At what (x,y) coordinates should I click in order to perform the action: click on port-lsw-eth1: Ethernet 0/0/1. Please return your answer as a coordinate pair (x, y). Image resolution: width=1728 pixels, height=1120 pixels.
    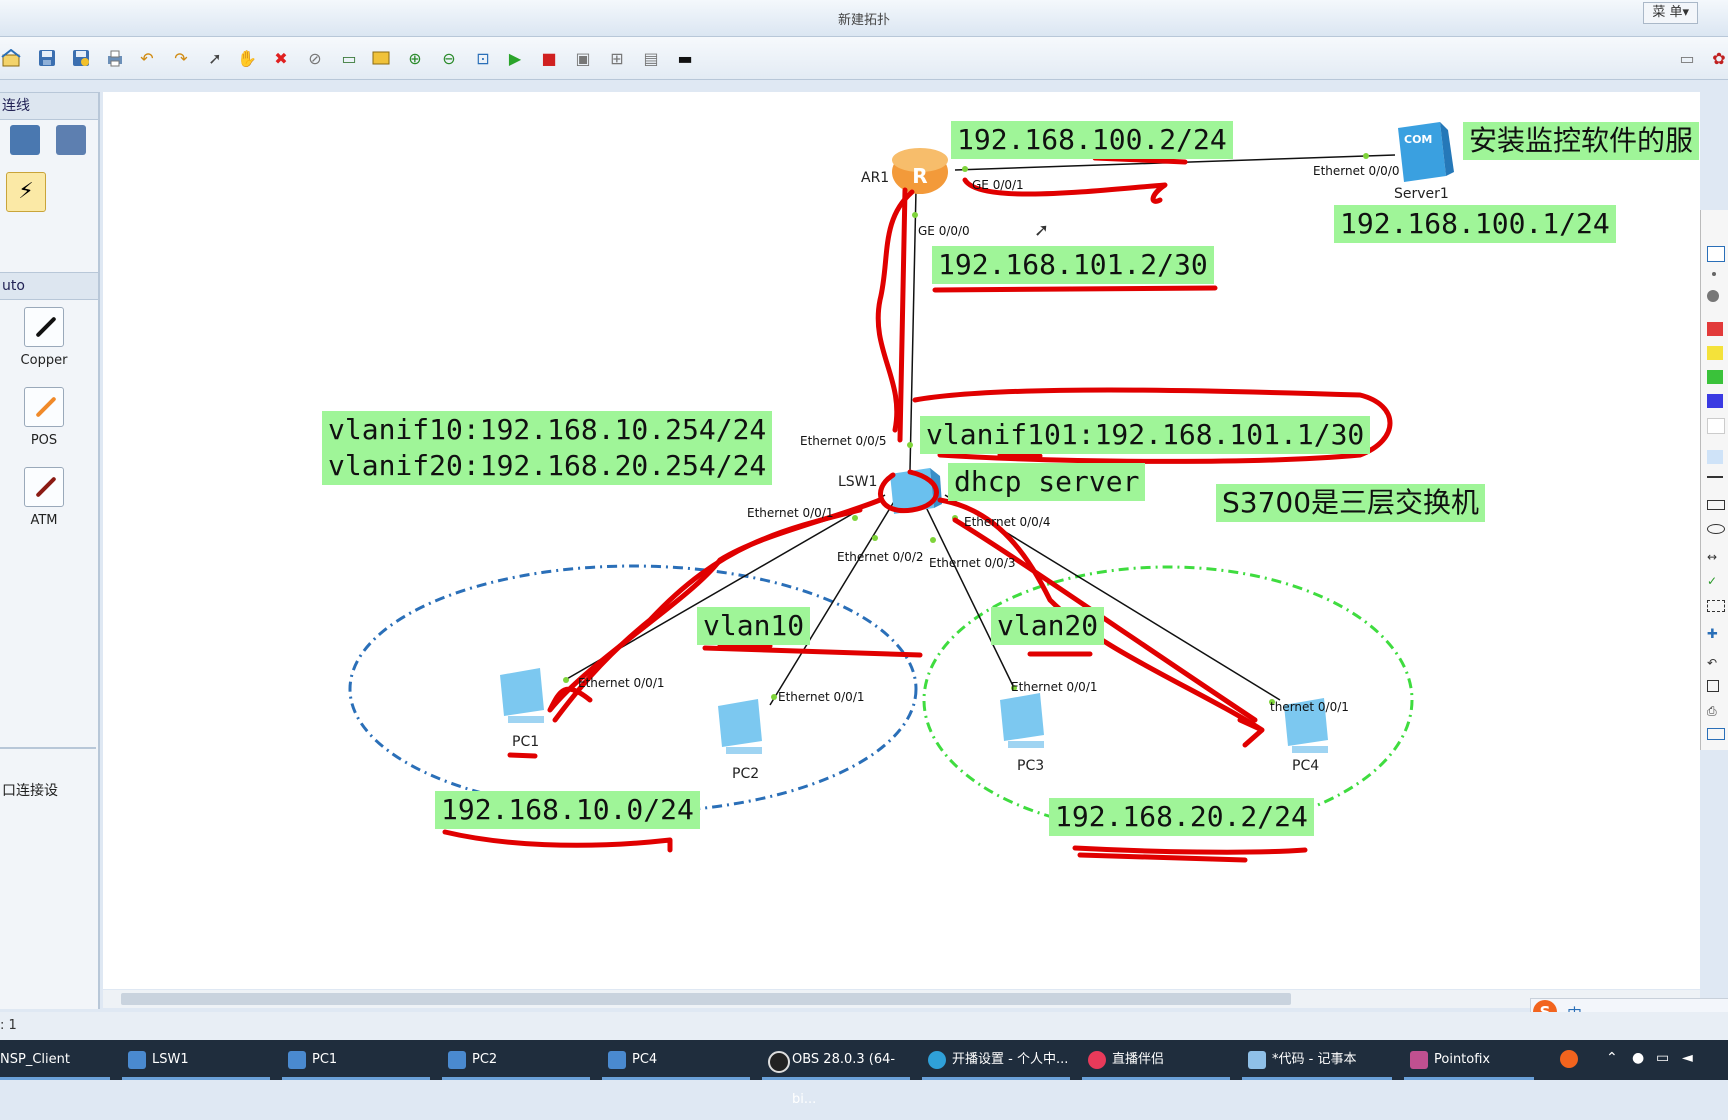
    Looking at the image, I should click on (790, 513).